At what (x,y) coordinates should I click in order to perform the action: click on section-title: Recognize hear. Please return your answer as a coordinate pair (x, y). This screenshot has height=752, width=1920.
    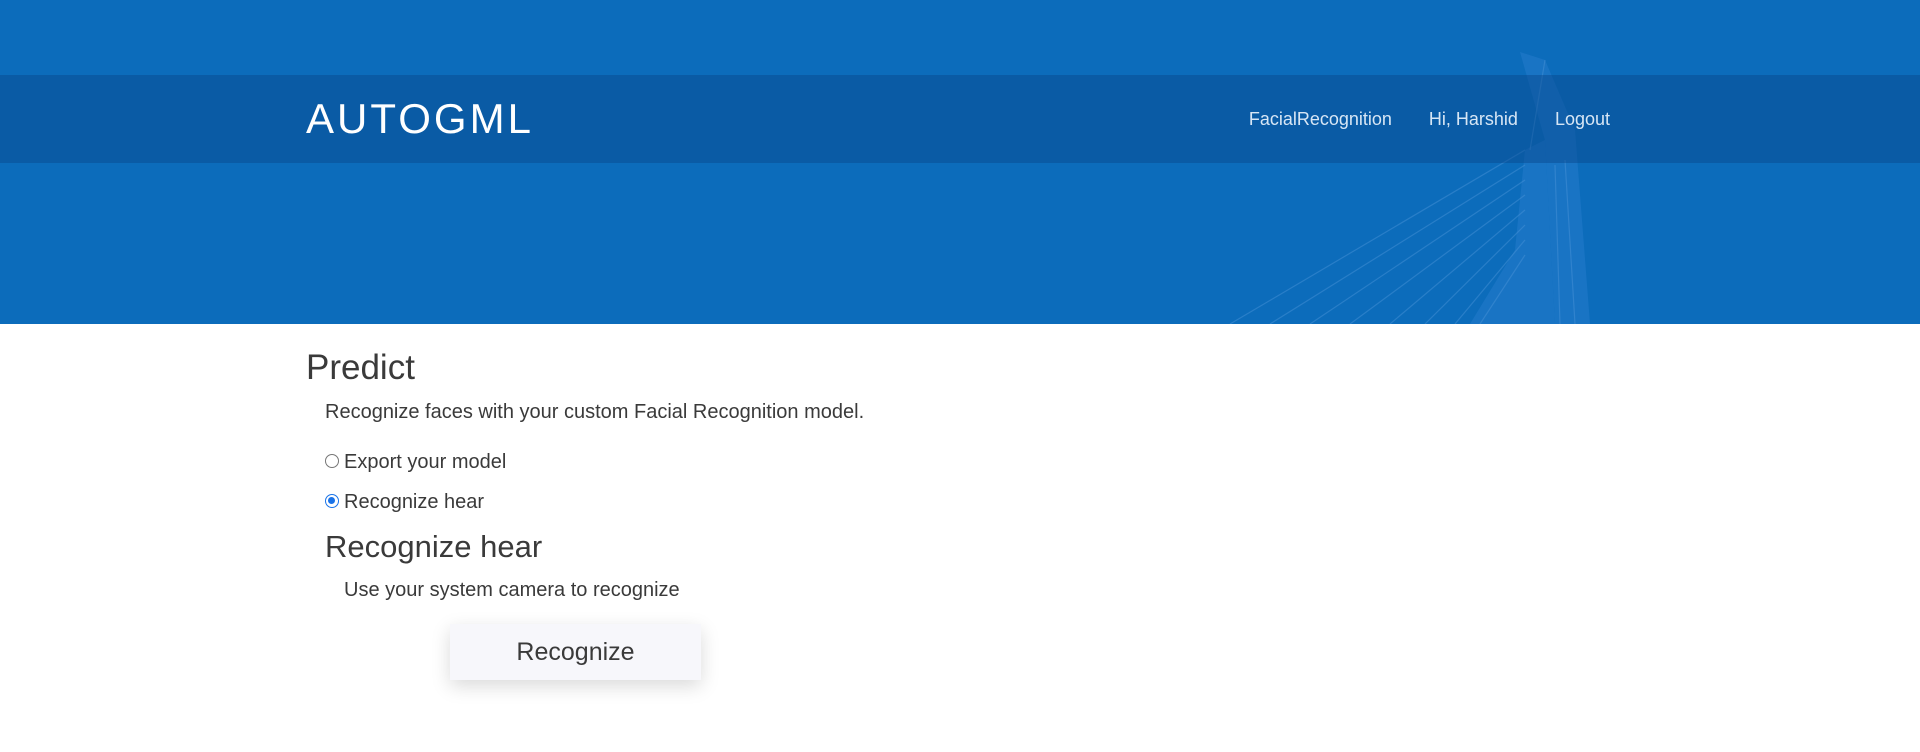
    Looking at the image, I should click on (434, 546).